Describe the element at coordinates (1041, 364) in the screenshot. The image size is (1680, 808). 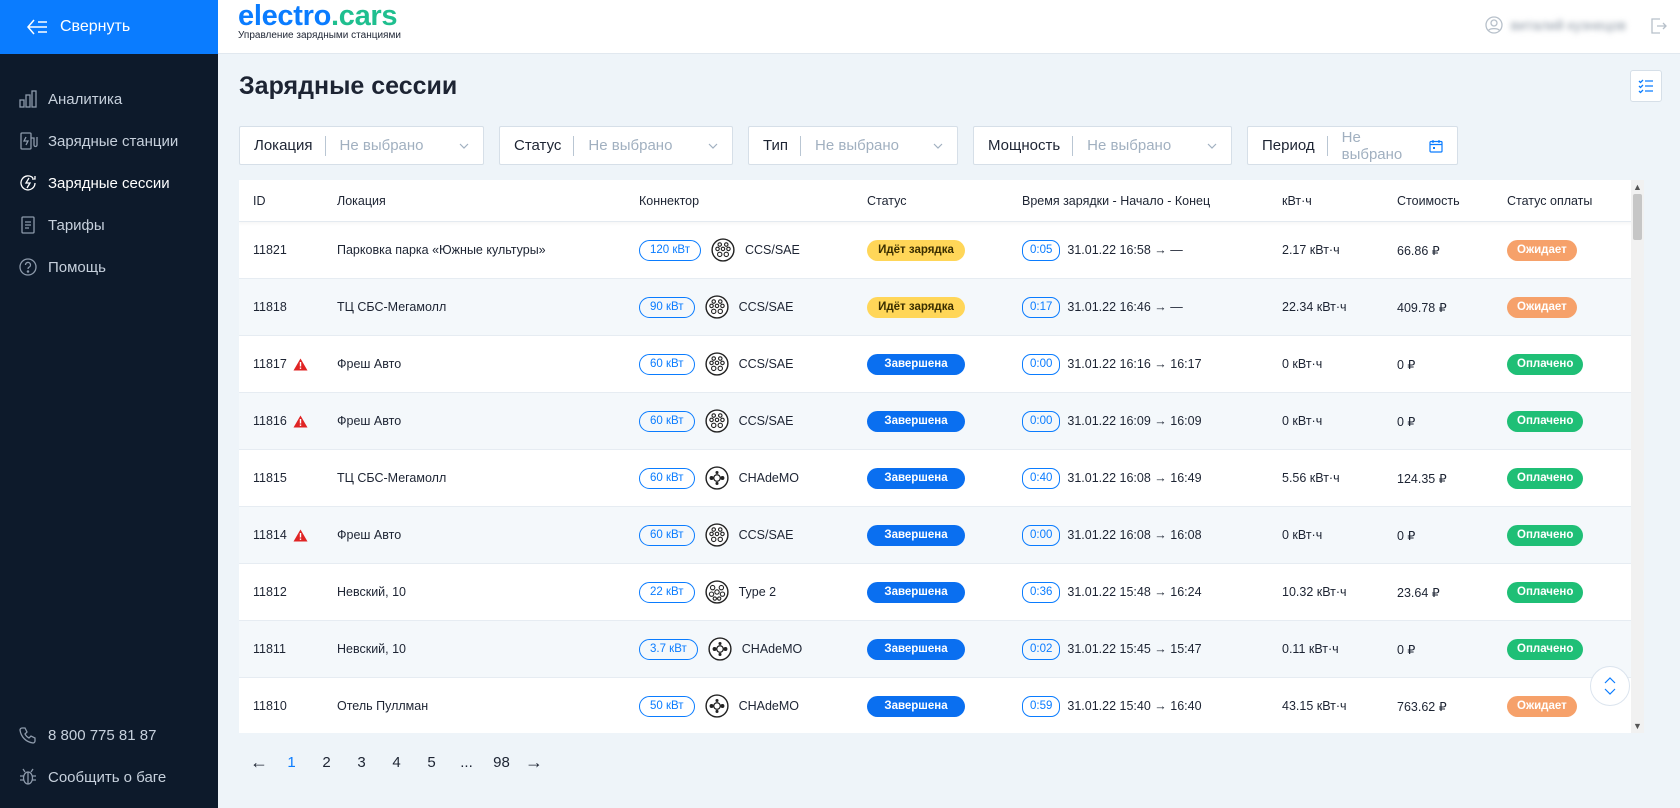
I see `duration-badge: 0:00` at that location.